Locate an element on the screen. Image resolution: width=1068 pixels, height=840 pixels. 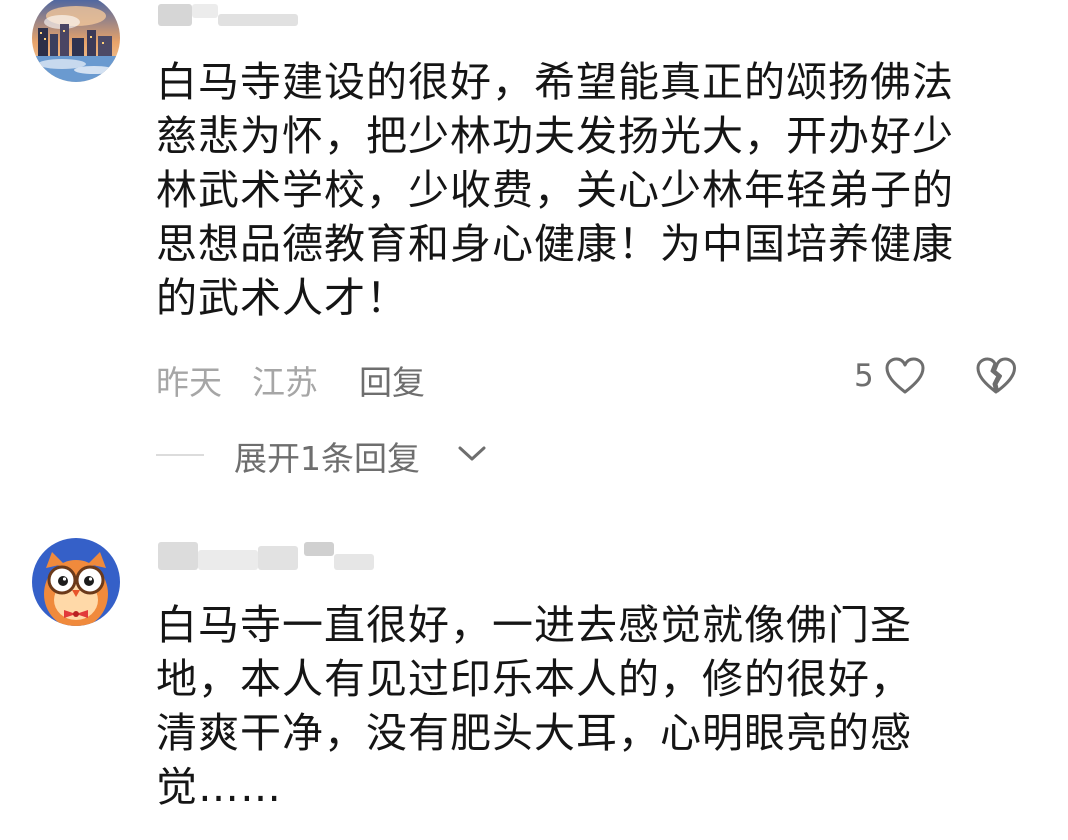
owl-avatar-image is located at coordinates (76, 582).